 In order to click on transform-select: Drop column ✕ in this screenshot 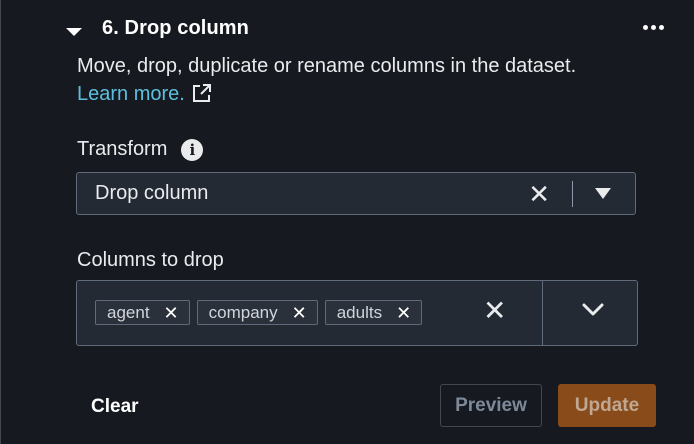, I will do `click(356, 193)`.